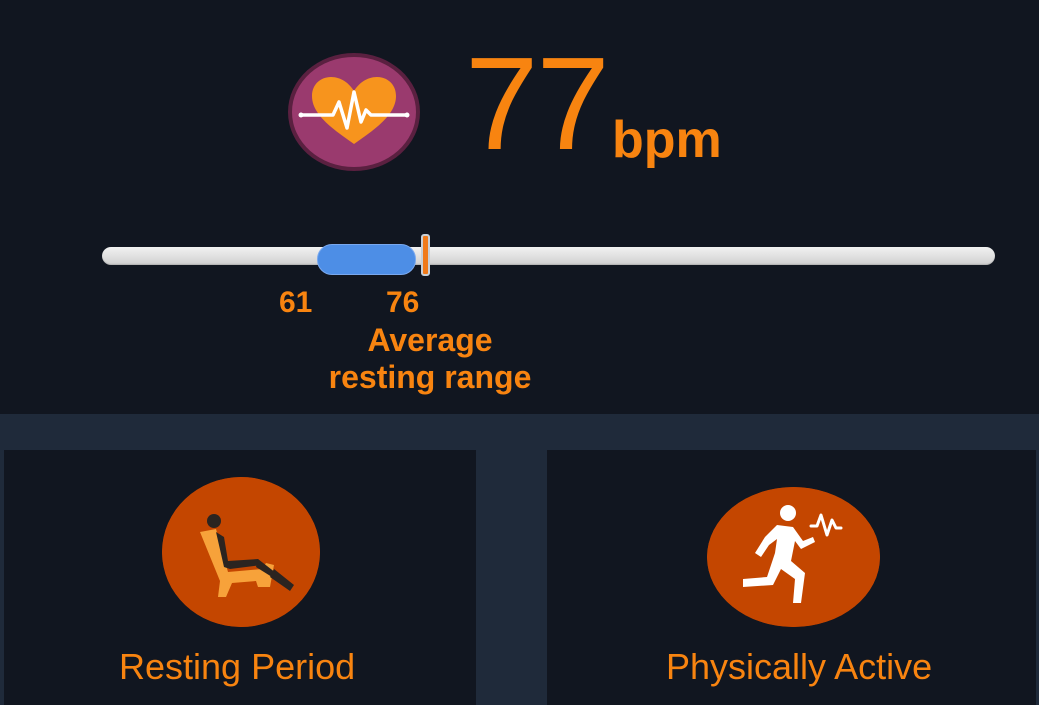 The image size is (1039, 705). I want to click on running-person-icon, so click(793, 557).